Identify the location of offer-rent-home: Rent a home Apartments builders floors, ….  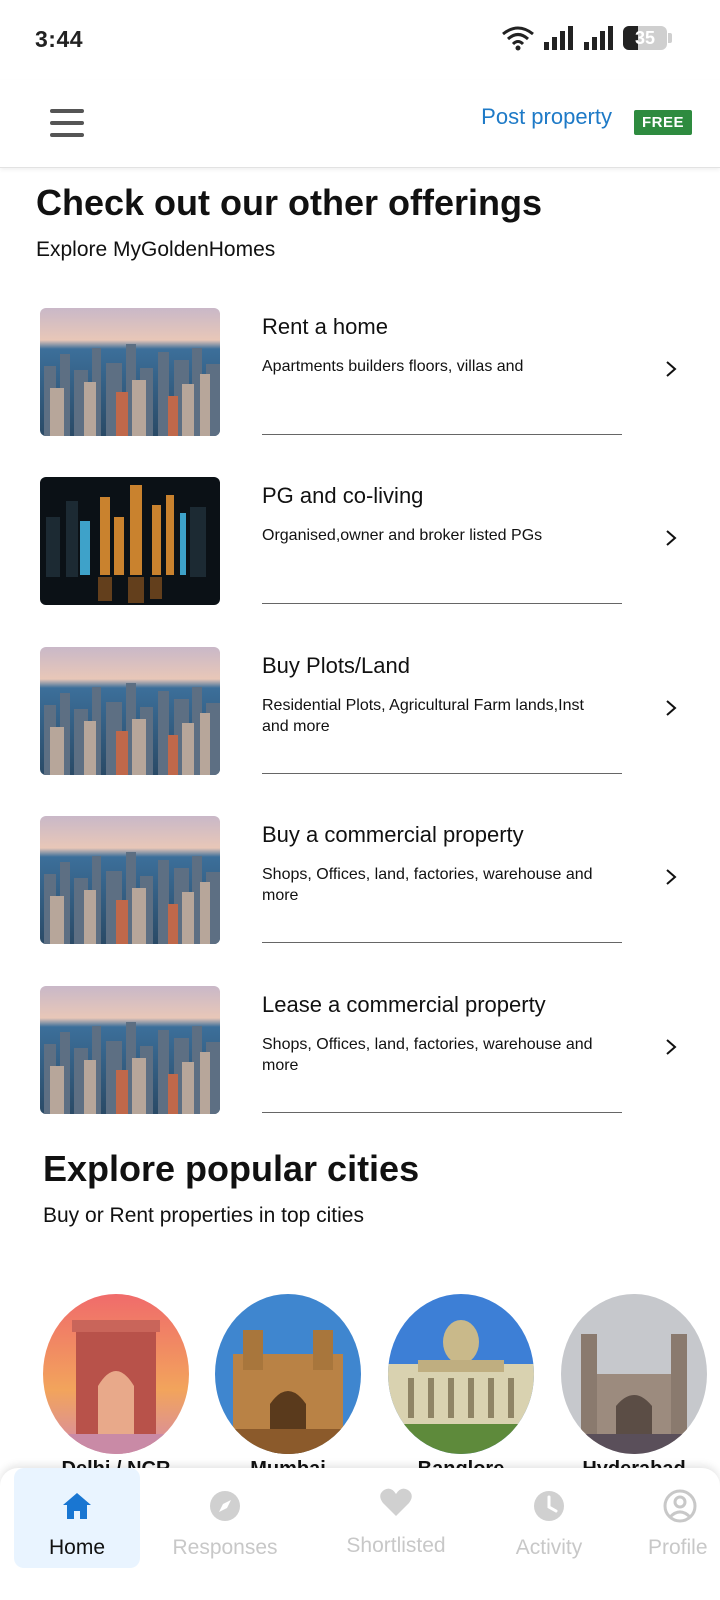
(360, 378).